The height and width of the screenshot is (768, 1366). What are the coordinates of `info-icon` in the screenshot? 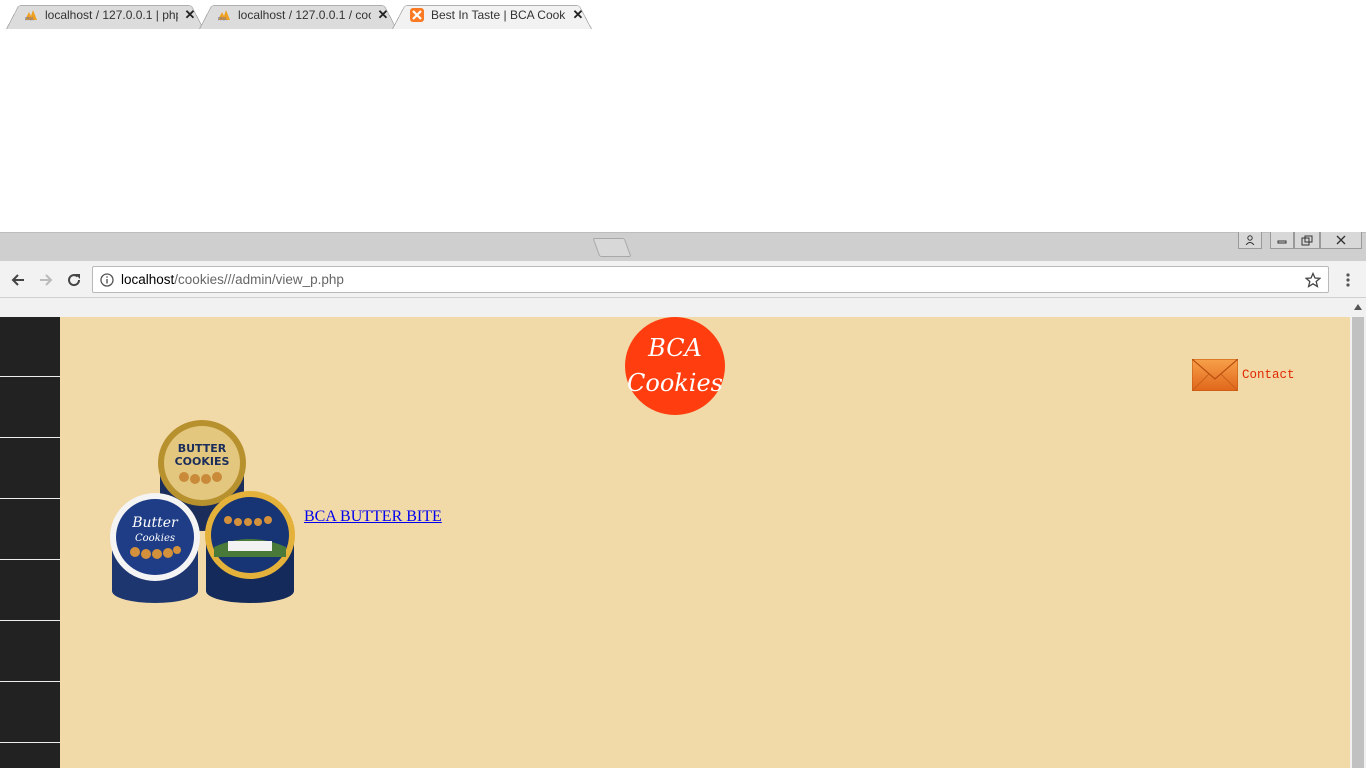 It's located at (107, 280).